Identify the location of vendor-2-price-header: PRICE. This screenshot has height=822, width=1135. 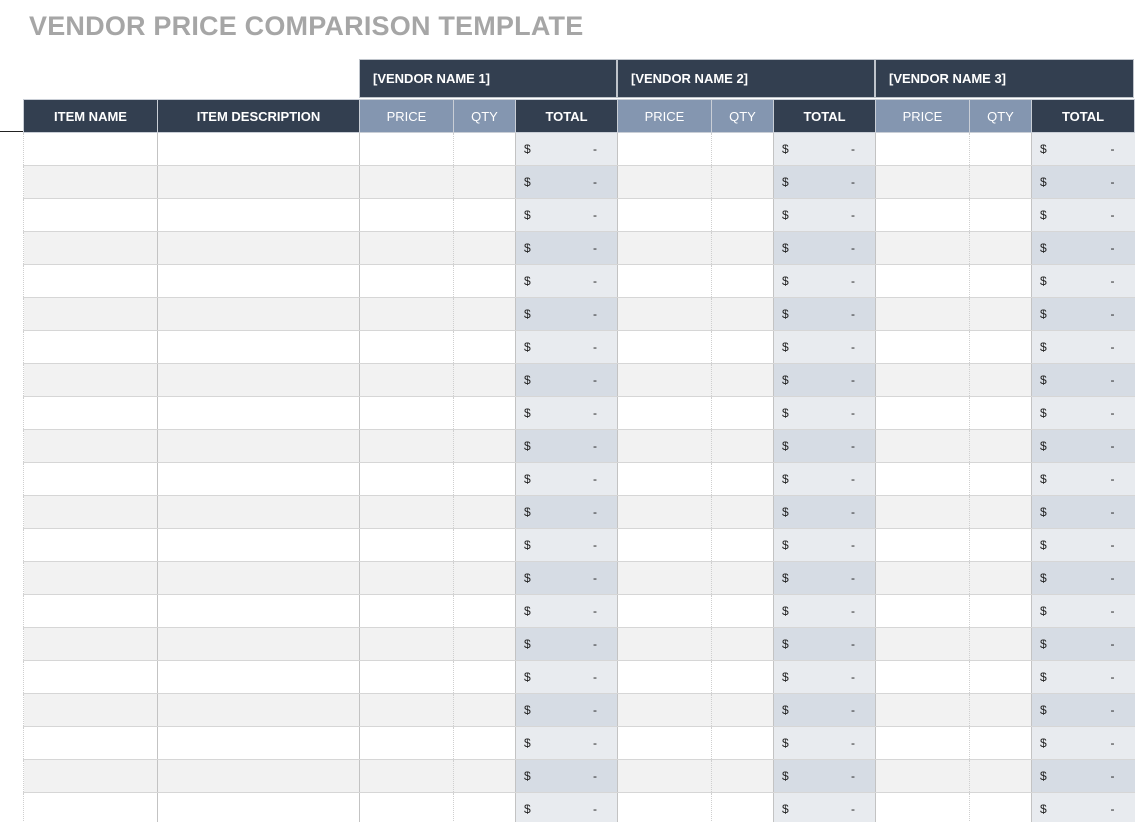
(664, 116).